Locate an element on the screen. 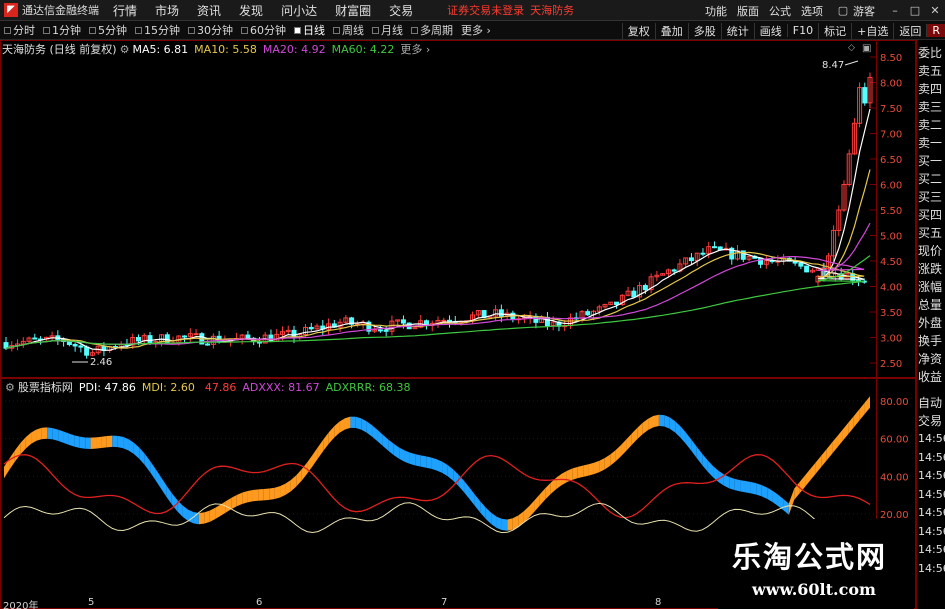 Image resolution: width=945 pixels, height=609 pixels. multi-stock-button: 多股 is located at coordinates (704, 30).